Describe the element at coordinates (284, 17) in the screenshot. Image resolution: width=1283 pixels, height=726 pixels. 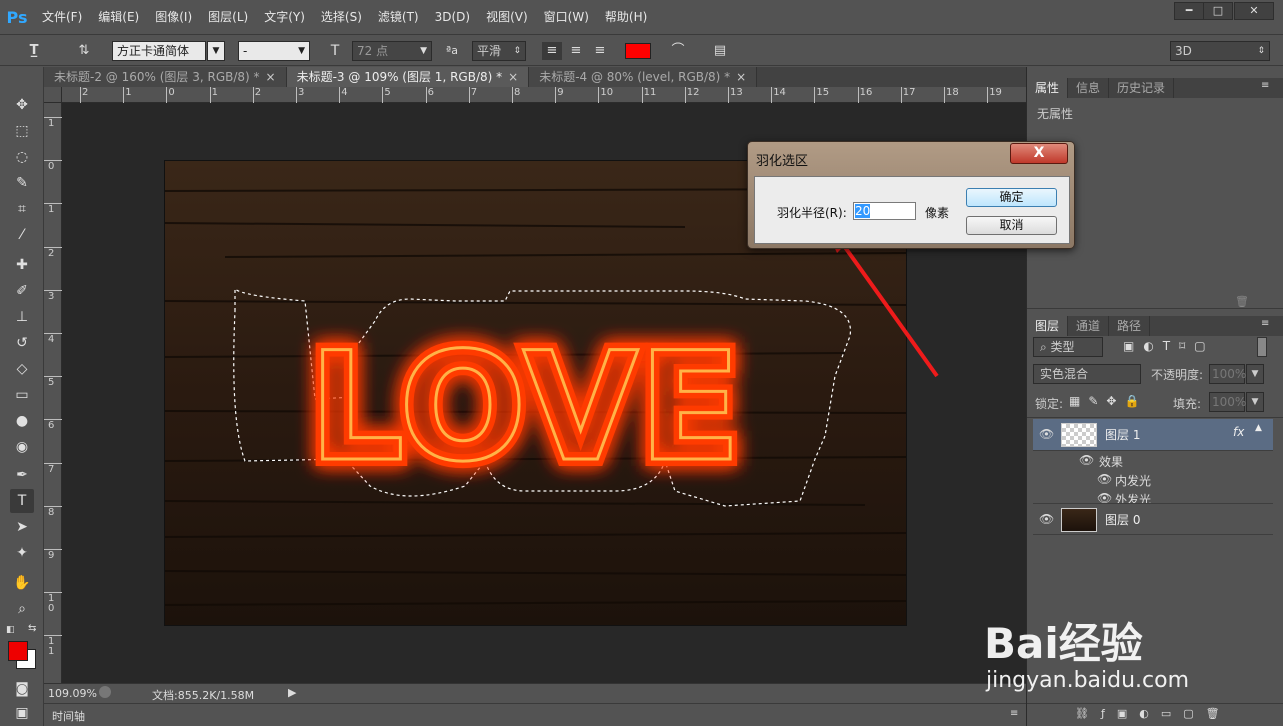
I see `menu-type: 文字(Y)` at that location.